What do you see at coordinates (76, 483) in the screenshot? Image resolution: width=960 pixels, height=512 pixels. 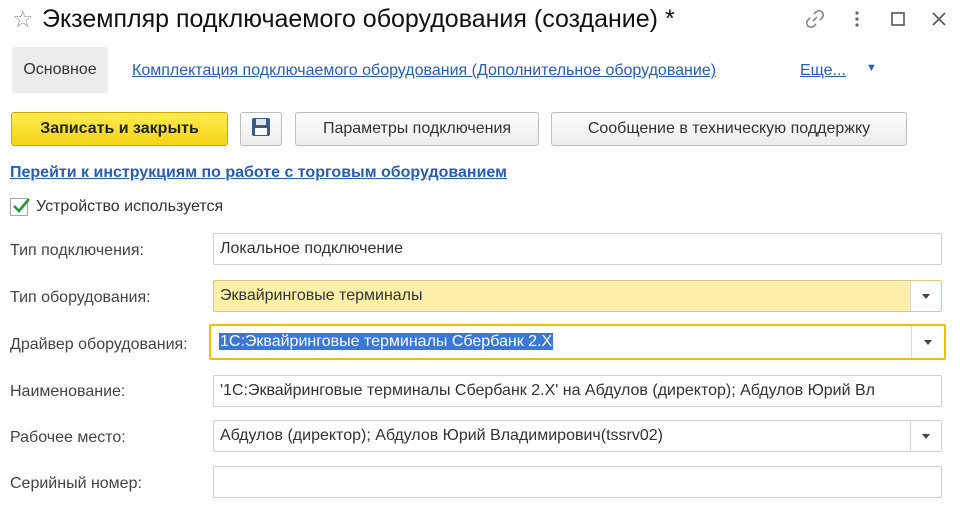 I see `serial-label: Серийный номер:` at bounding box center [76, 483].